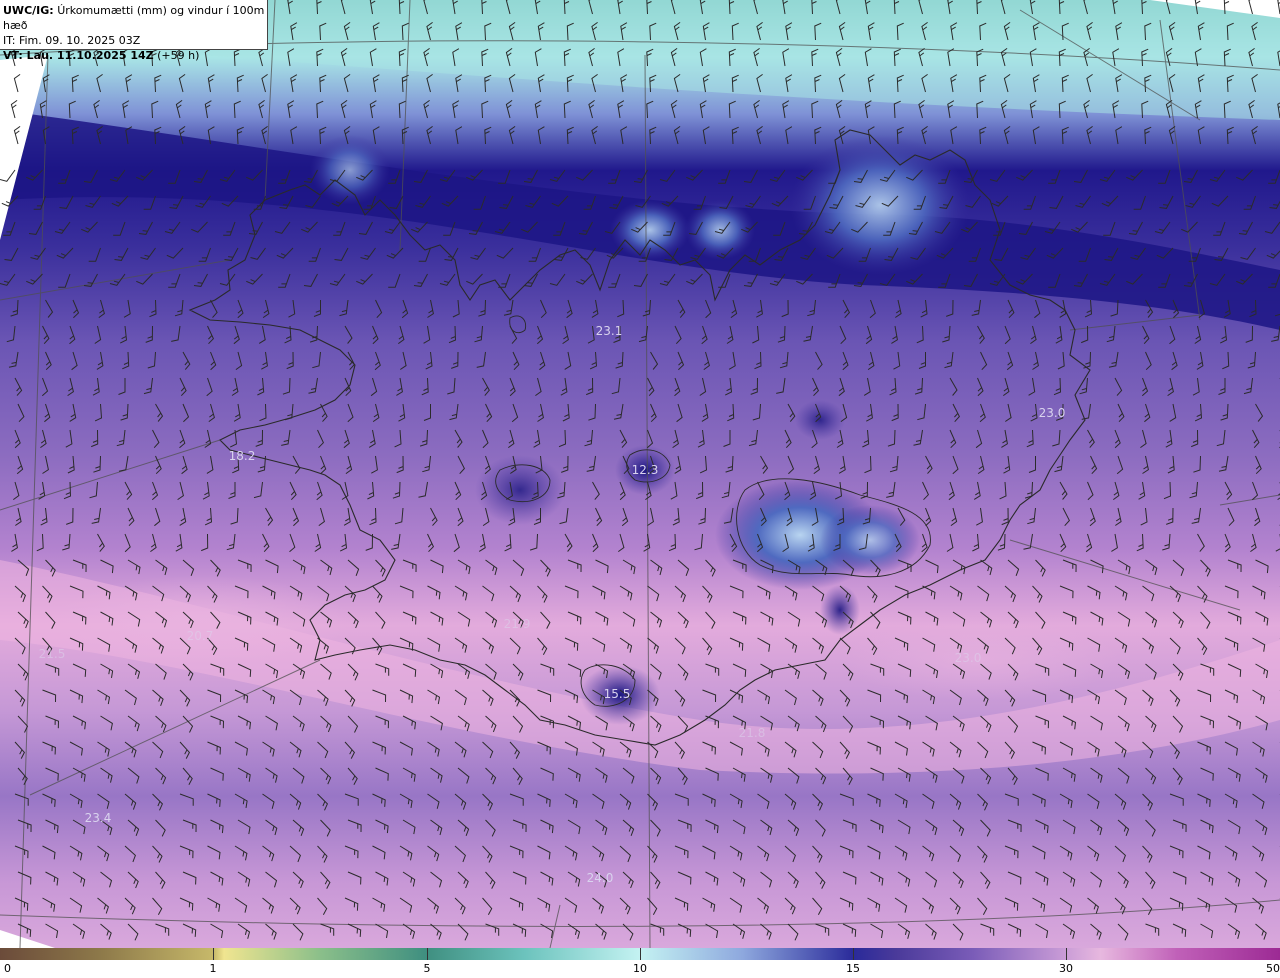  I want to click on colorbar-tick: 15, so click(853, 968).